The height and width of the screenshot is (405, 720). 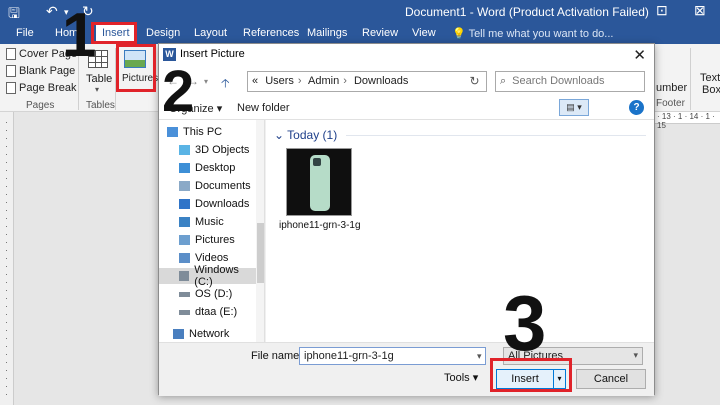 I want to click on step-number-3: 3, so click(x=525, y=323).